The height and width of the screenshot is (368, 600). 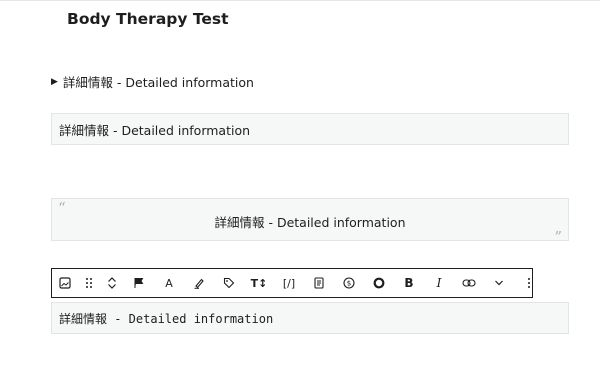 I want to click on more-options-icon, so click(x=529, y=283).